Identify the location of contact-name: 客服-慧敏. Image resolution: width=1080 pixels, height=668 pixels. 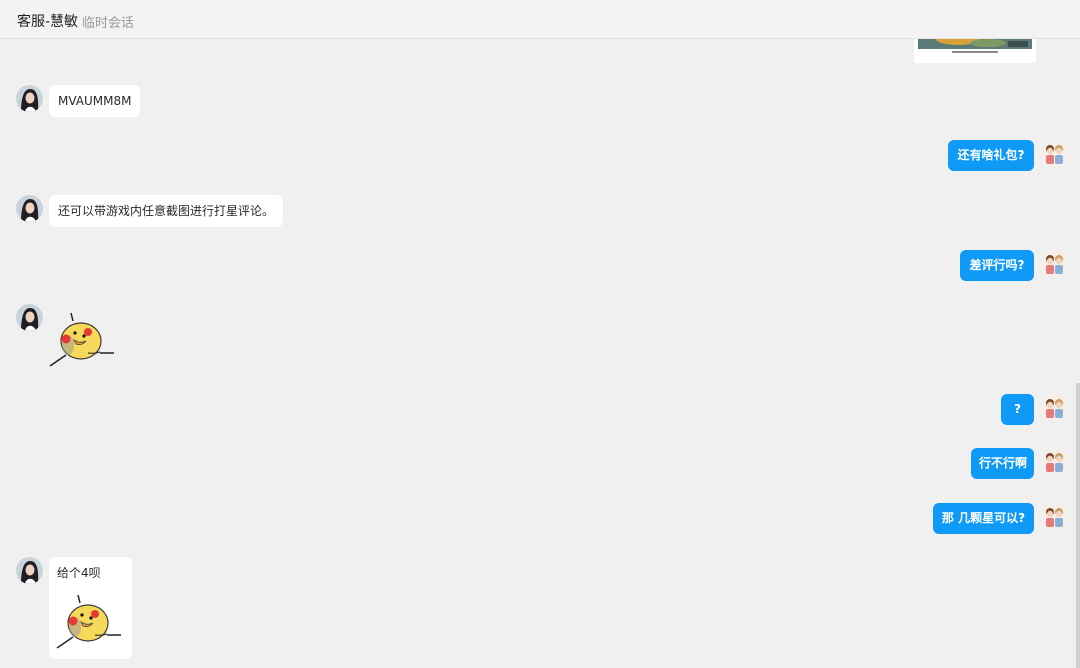
(47, 21).